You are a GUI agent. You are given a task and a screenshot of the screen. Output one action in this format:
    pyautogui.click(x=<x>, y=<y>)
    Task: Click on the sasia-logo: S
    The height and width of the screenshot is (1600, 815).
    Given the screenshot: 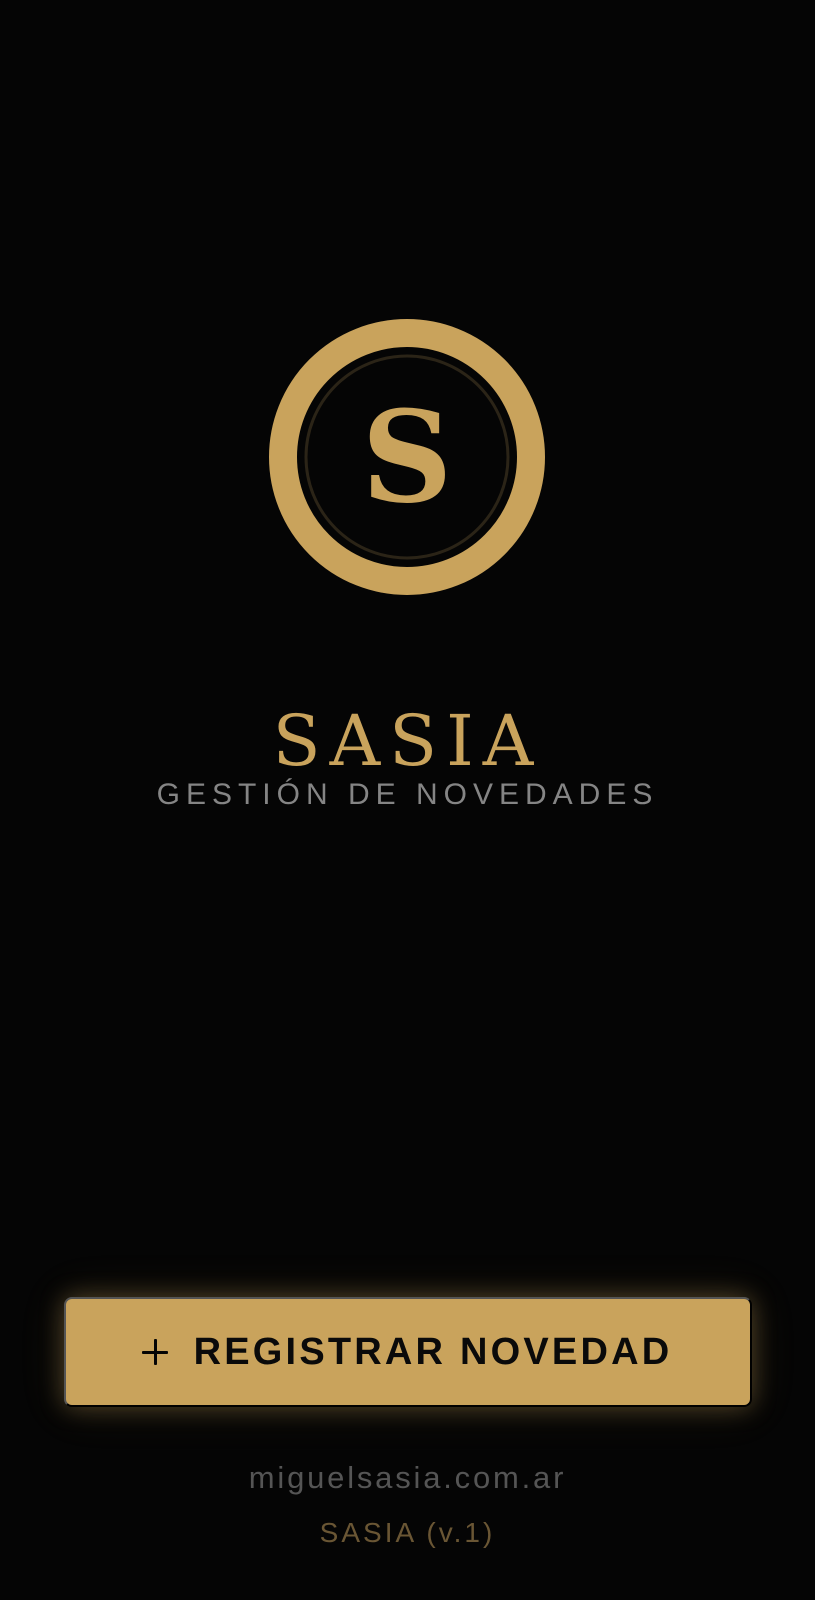 What is the action you would take?
    pyautogui.click(x=407, y=457)
    